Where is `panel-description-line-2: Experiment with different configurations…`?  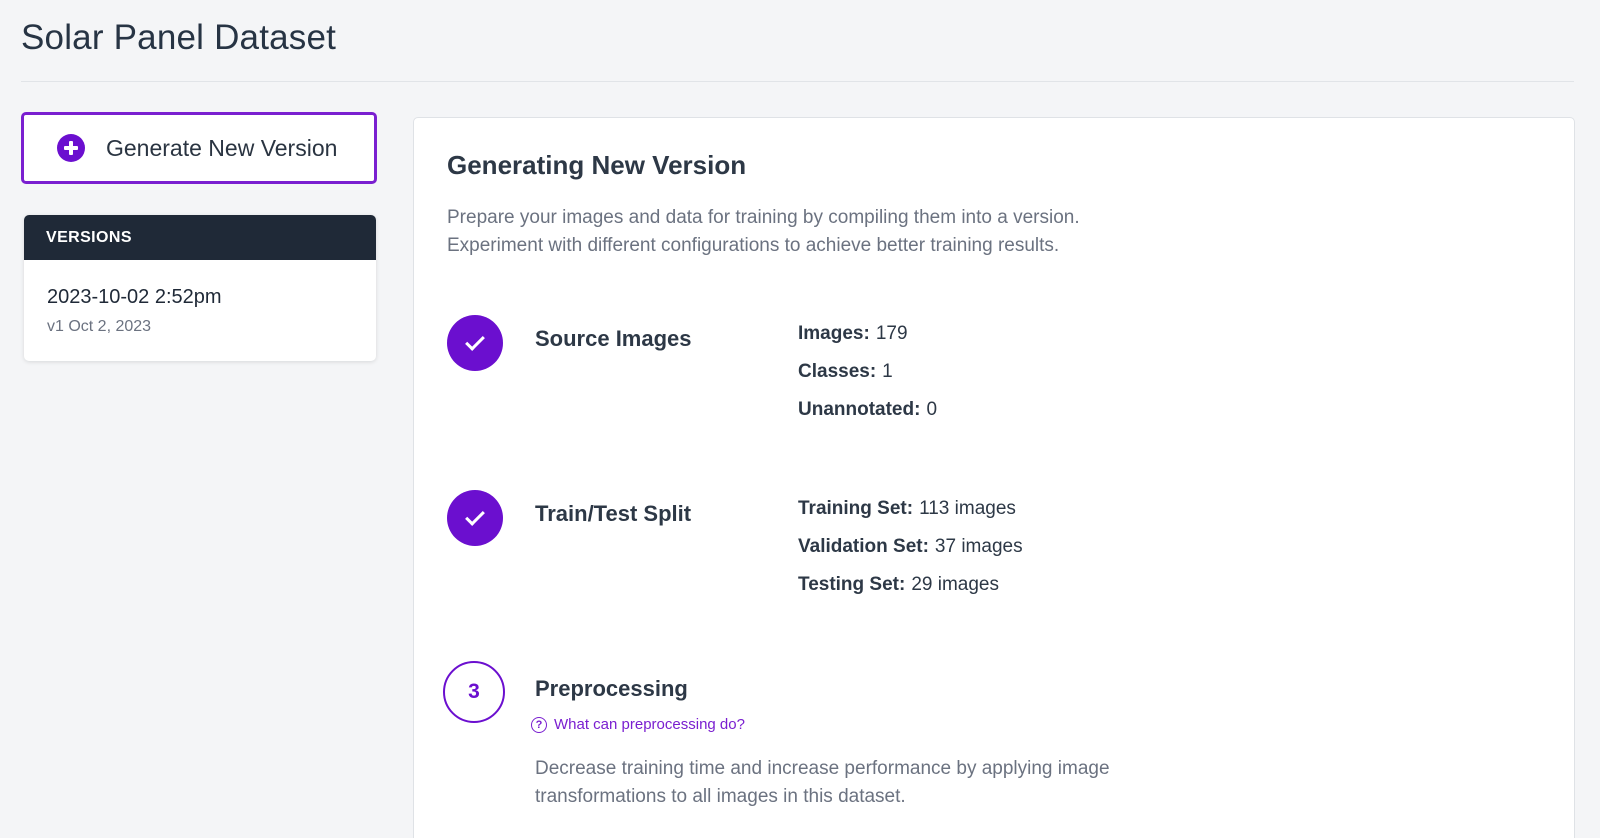 panel-description-line-2: Experiment with different configurations… is located at coordinates (753, 245).